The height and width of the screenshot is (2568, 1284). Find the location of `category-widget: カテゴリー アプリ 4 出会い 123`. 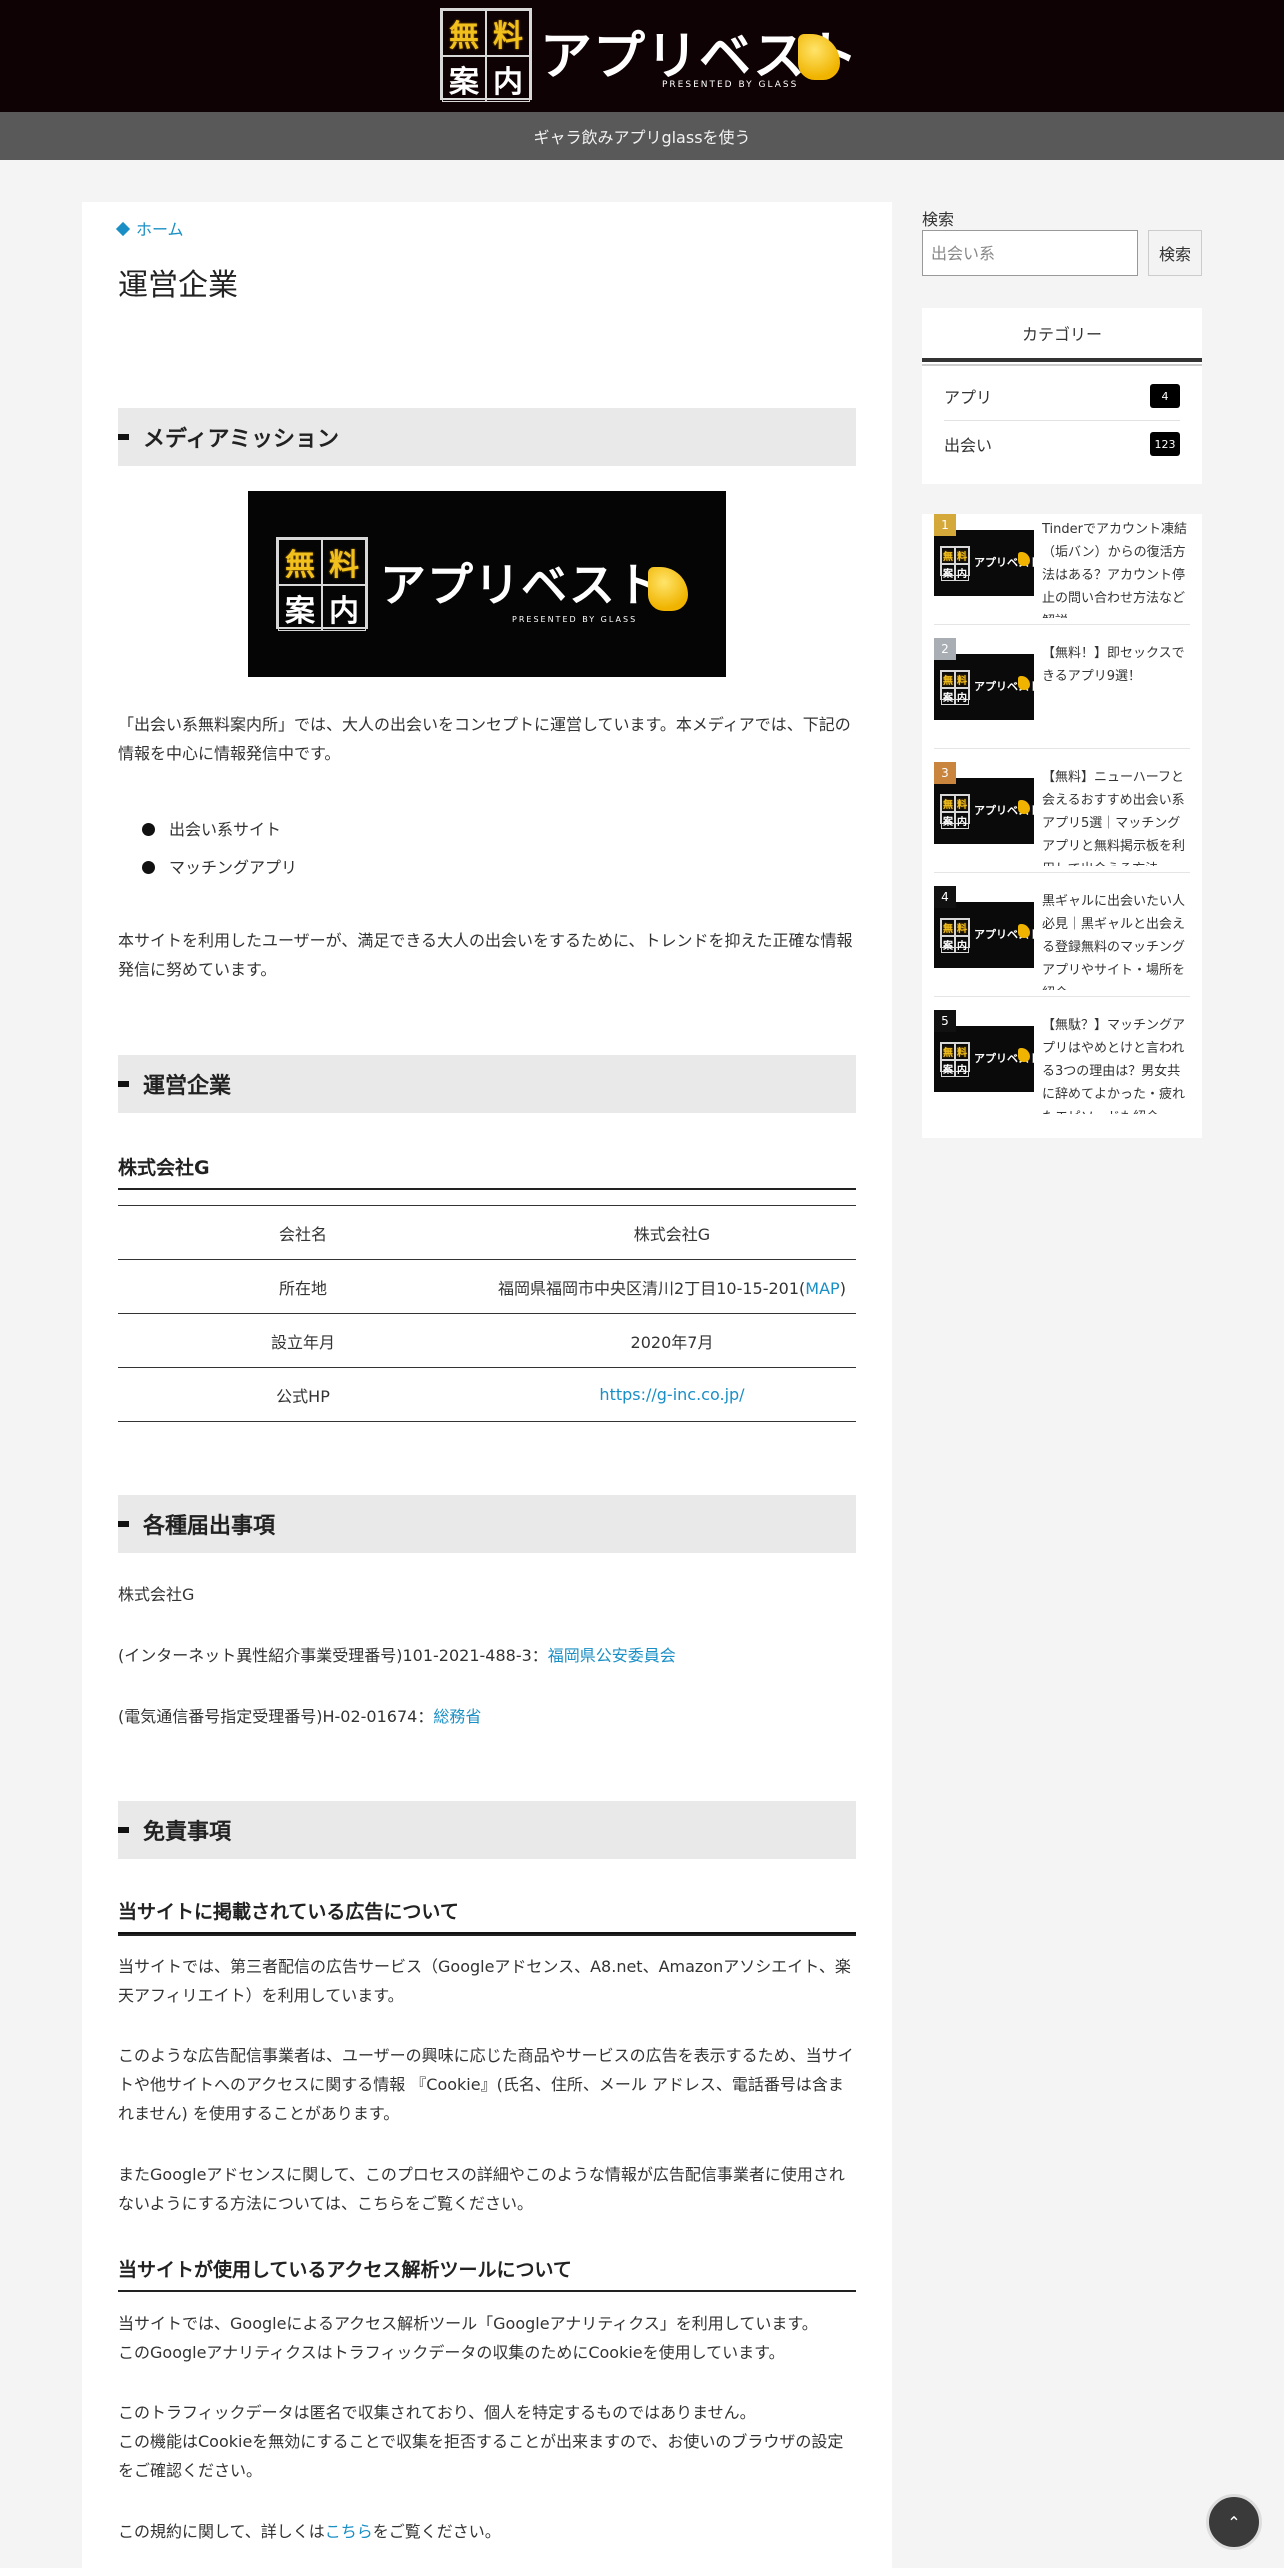

category-widget: カテゴリー アプリ 4 出会い 123 is located at coordinates (1062, 396).